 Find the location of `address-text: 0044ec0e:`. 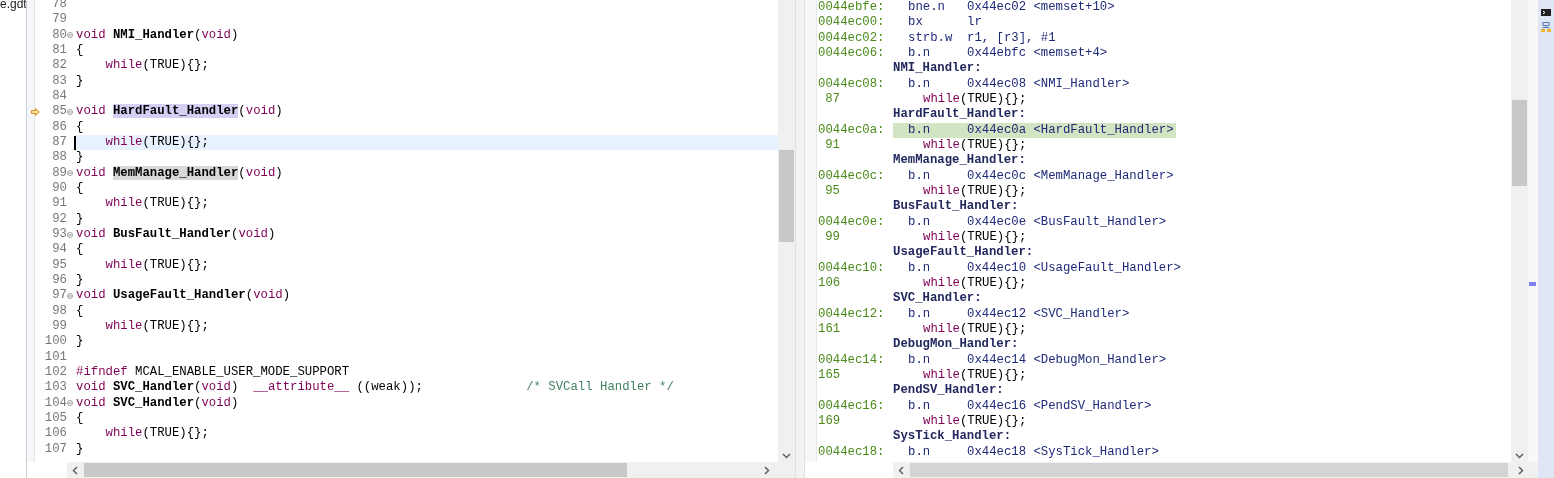

address-text: 0044ec0e: is located at coordinates (851, 222).